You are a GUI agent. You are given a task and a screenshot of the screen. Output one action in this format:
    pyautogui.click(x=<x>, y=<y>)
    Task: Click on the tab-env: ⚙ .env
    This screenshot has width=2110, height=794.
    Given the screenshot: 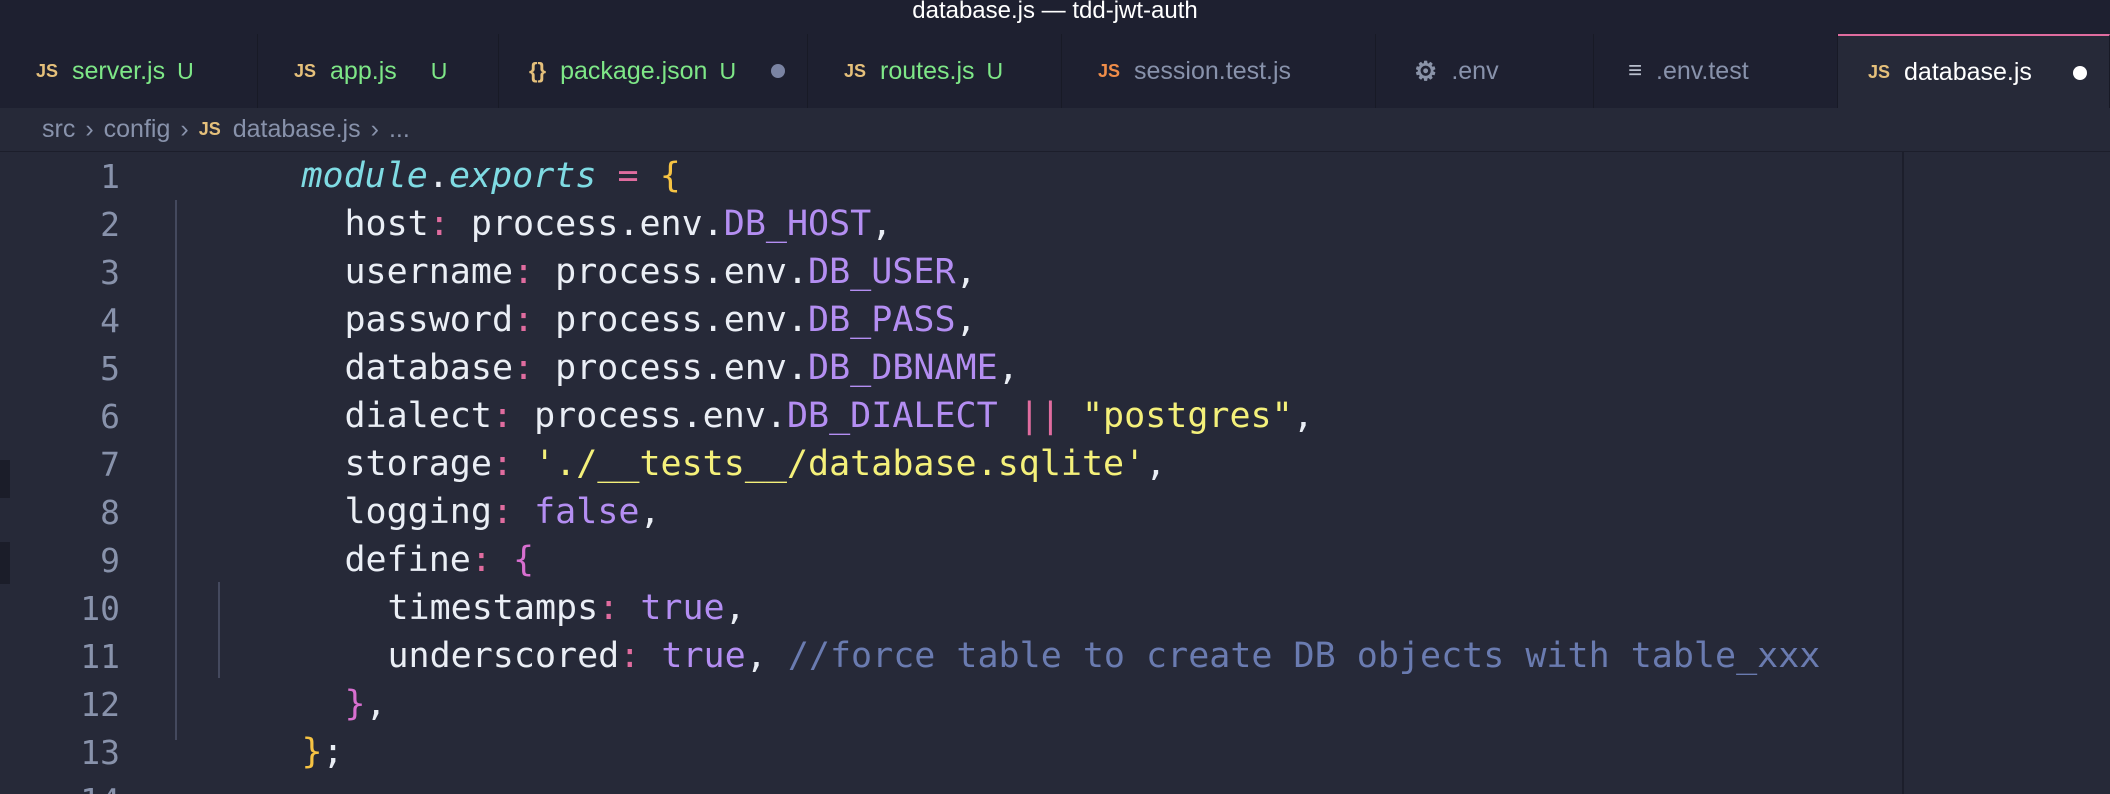 What is the action you would take?
    pyautogui.click(x=1485, y=71)
    